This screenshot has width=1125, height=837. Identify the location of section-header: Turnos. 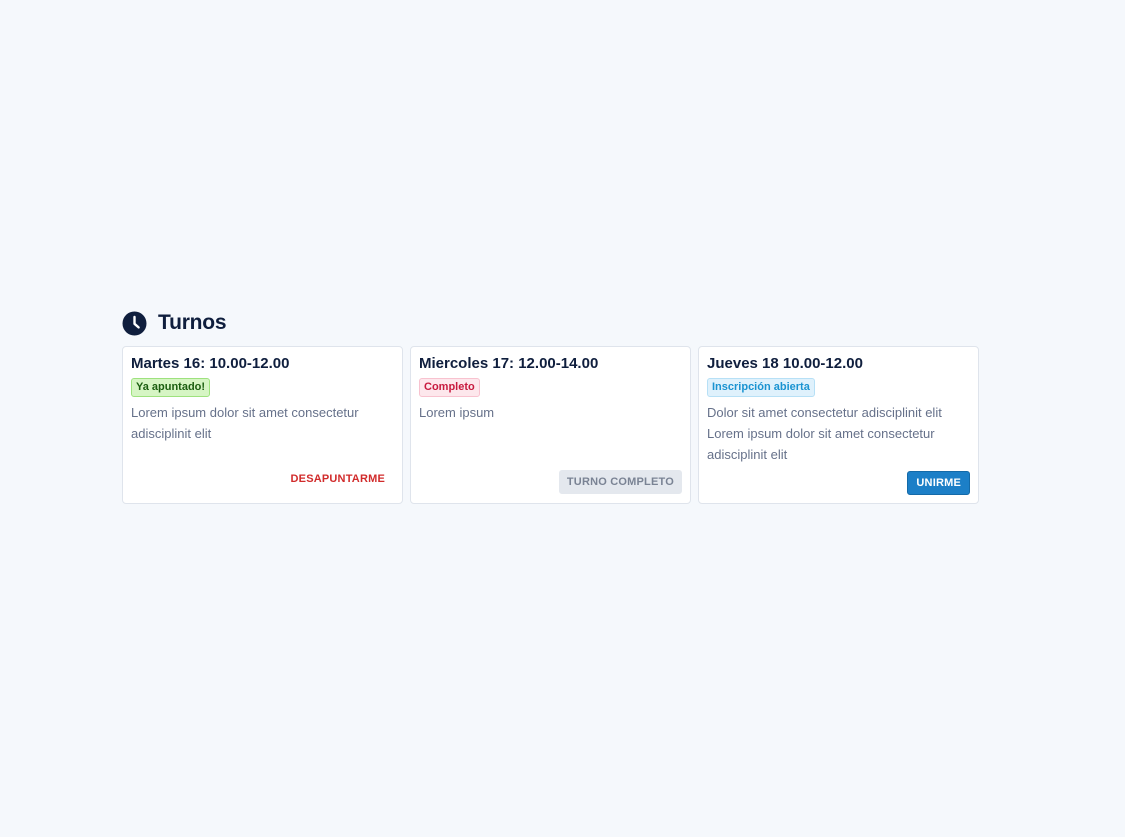
(552, 323).